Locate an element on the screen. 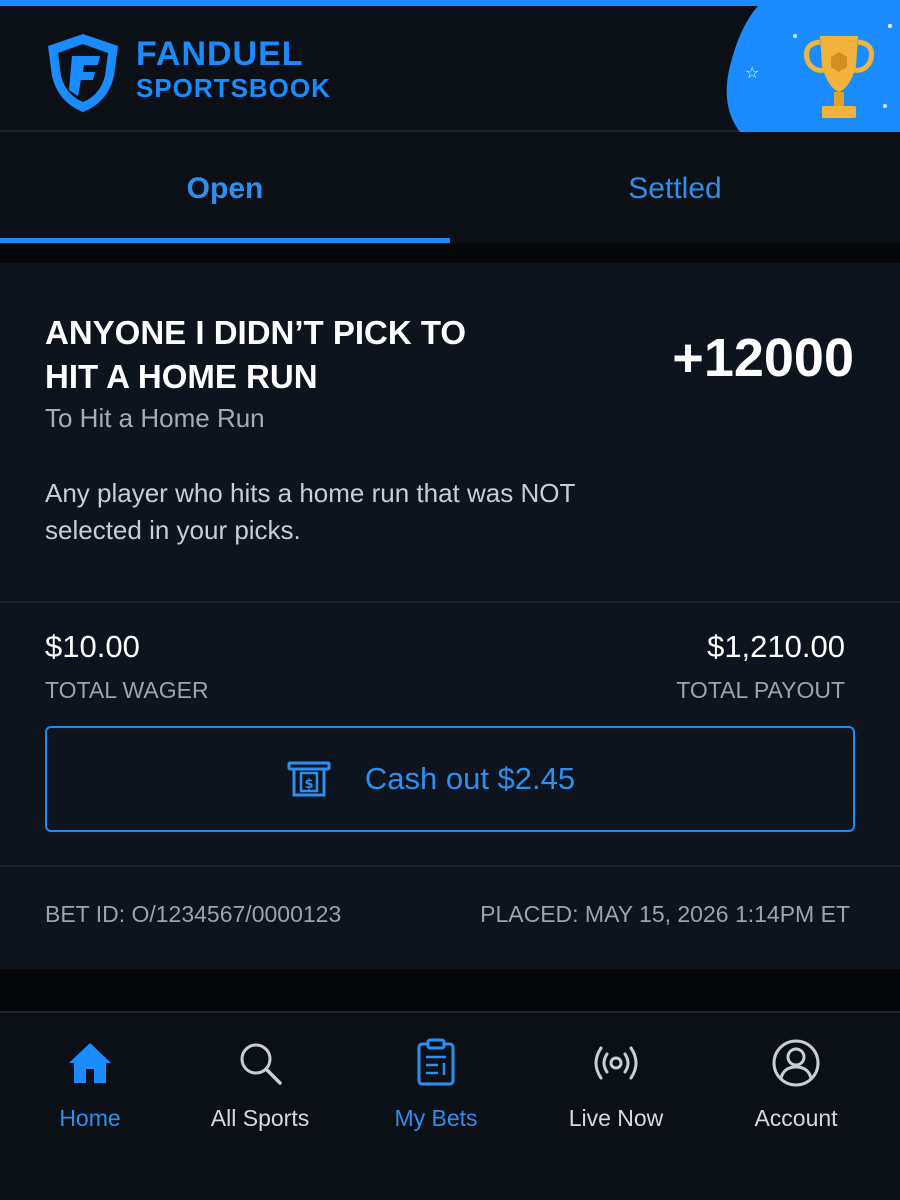 Image resolution: width=900 pixels, height=1200 pixels. search-icon is located at coordinates (261, 1064).